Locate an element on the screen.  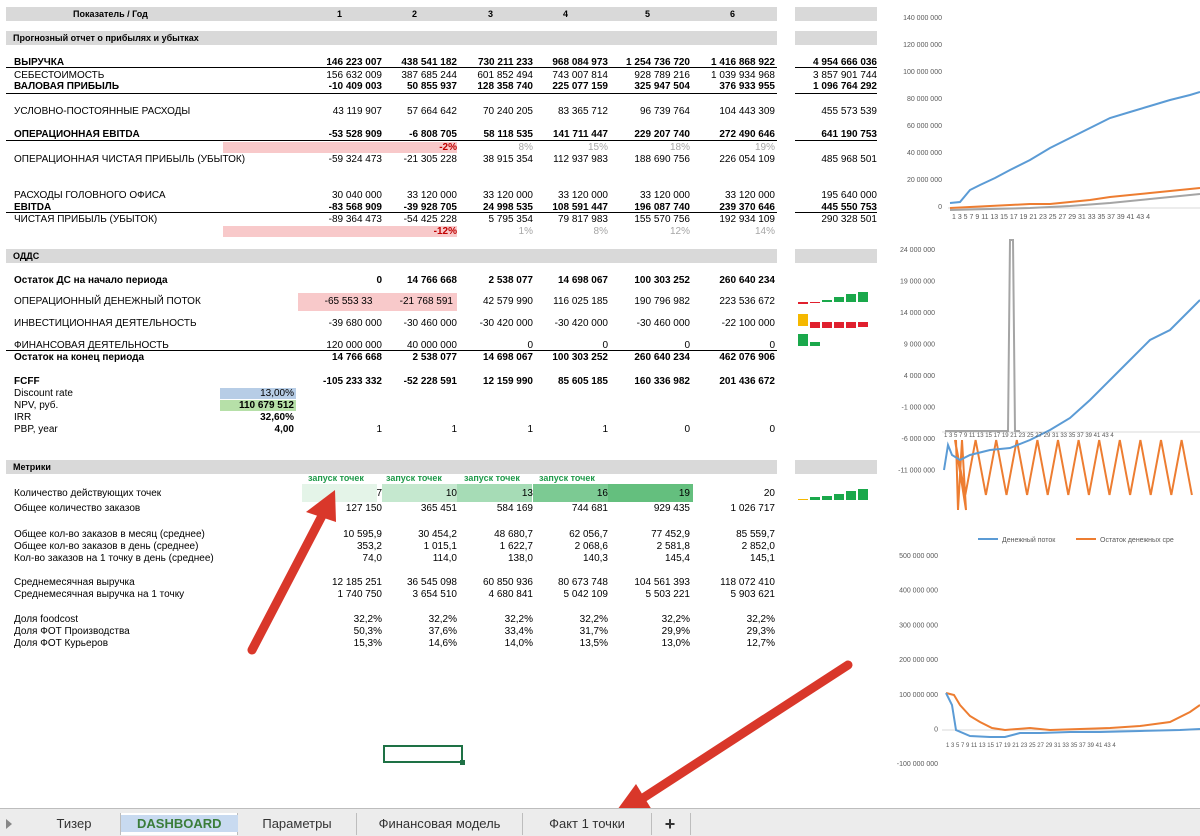
pl-row-label: УСЛОВНО-ПОСТОЯННЫЕ РАСХОДЫ is located at coordinates (102, 111).